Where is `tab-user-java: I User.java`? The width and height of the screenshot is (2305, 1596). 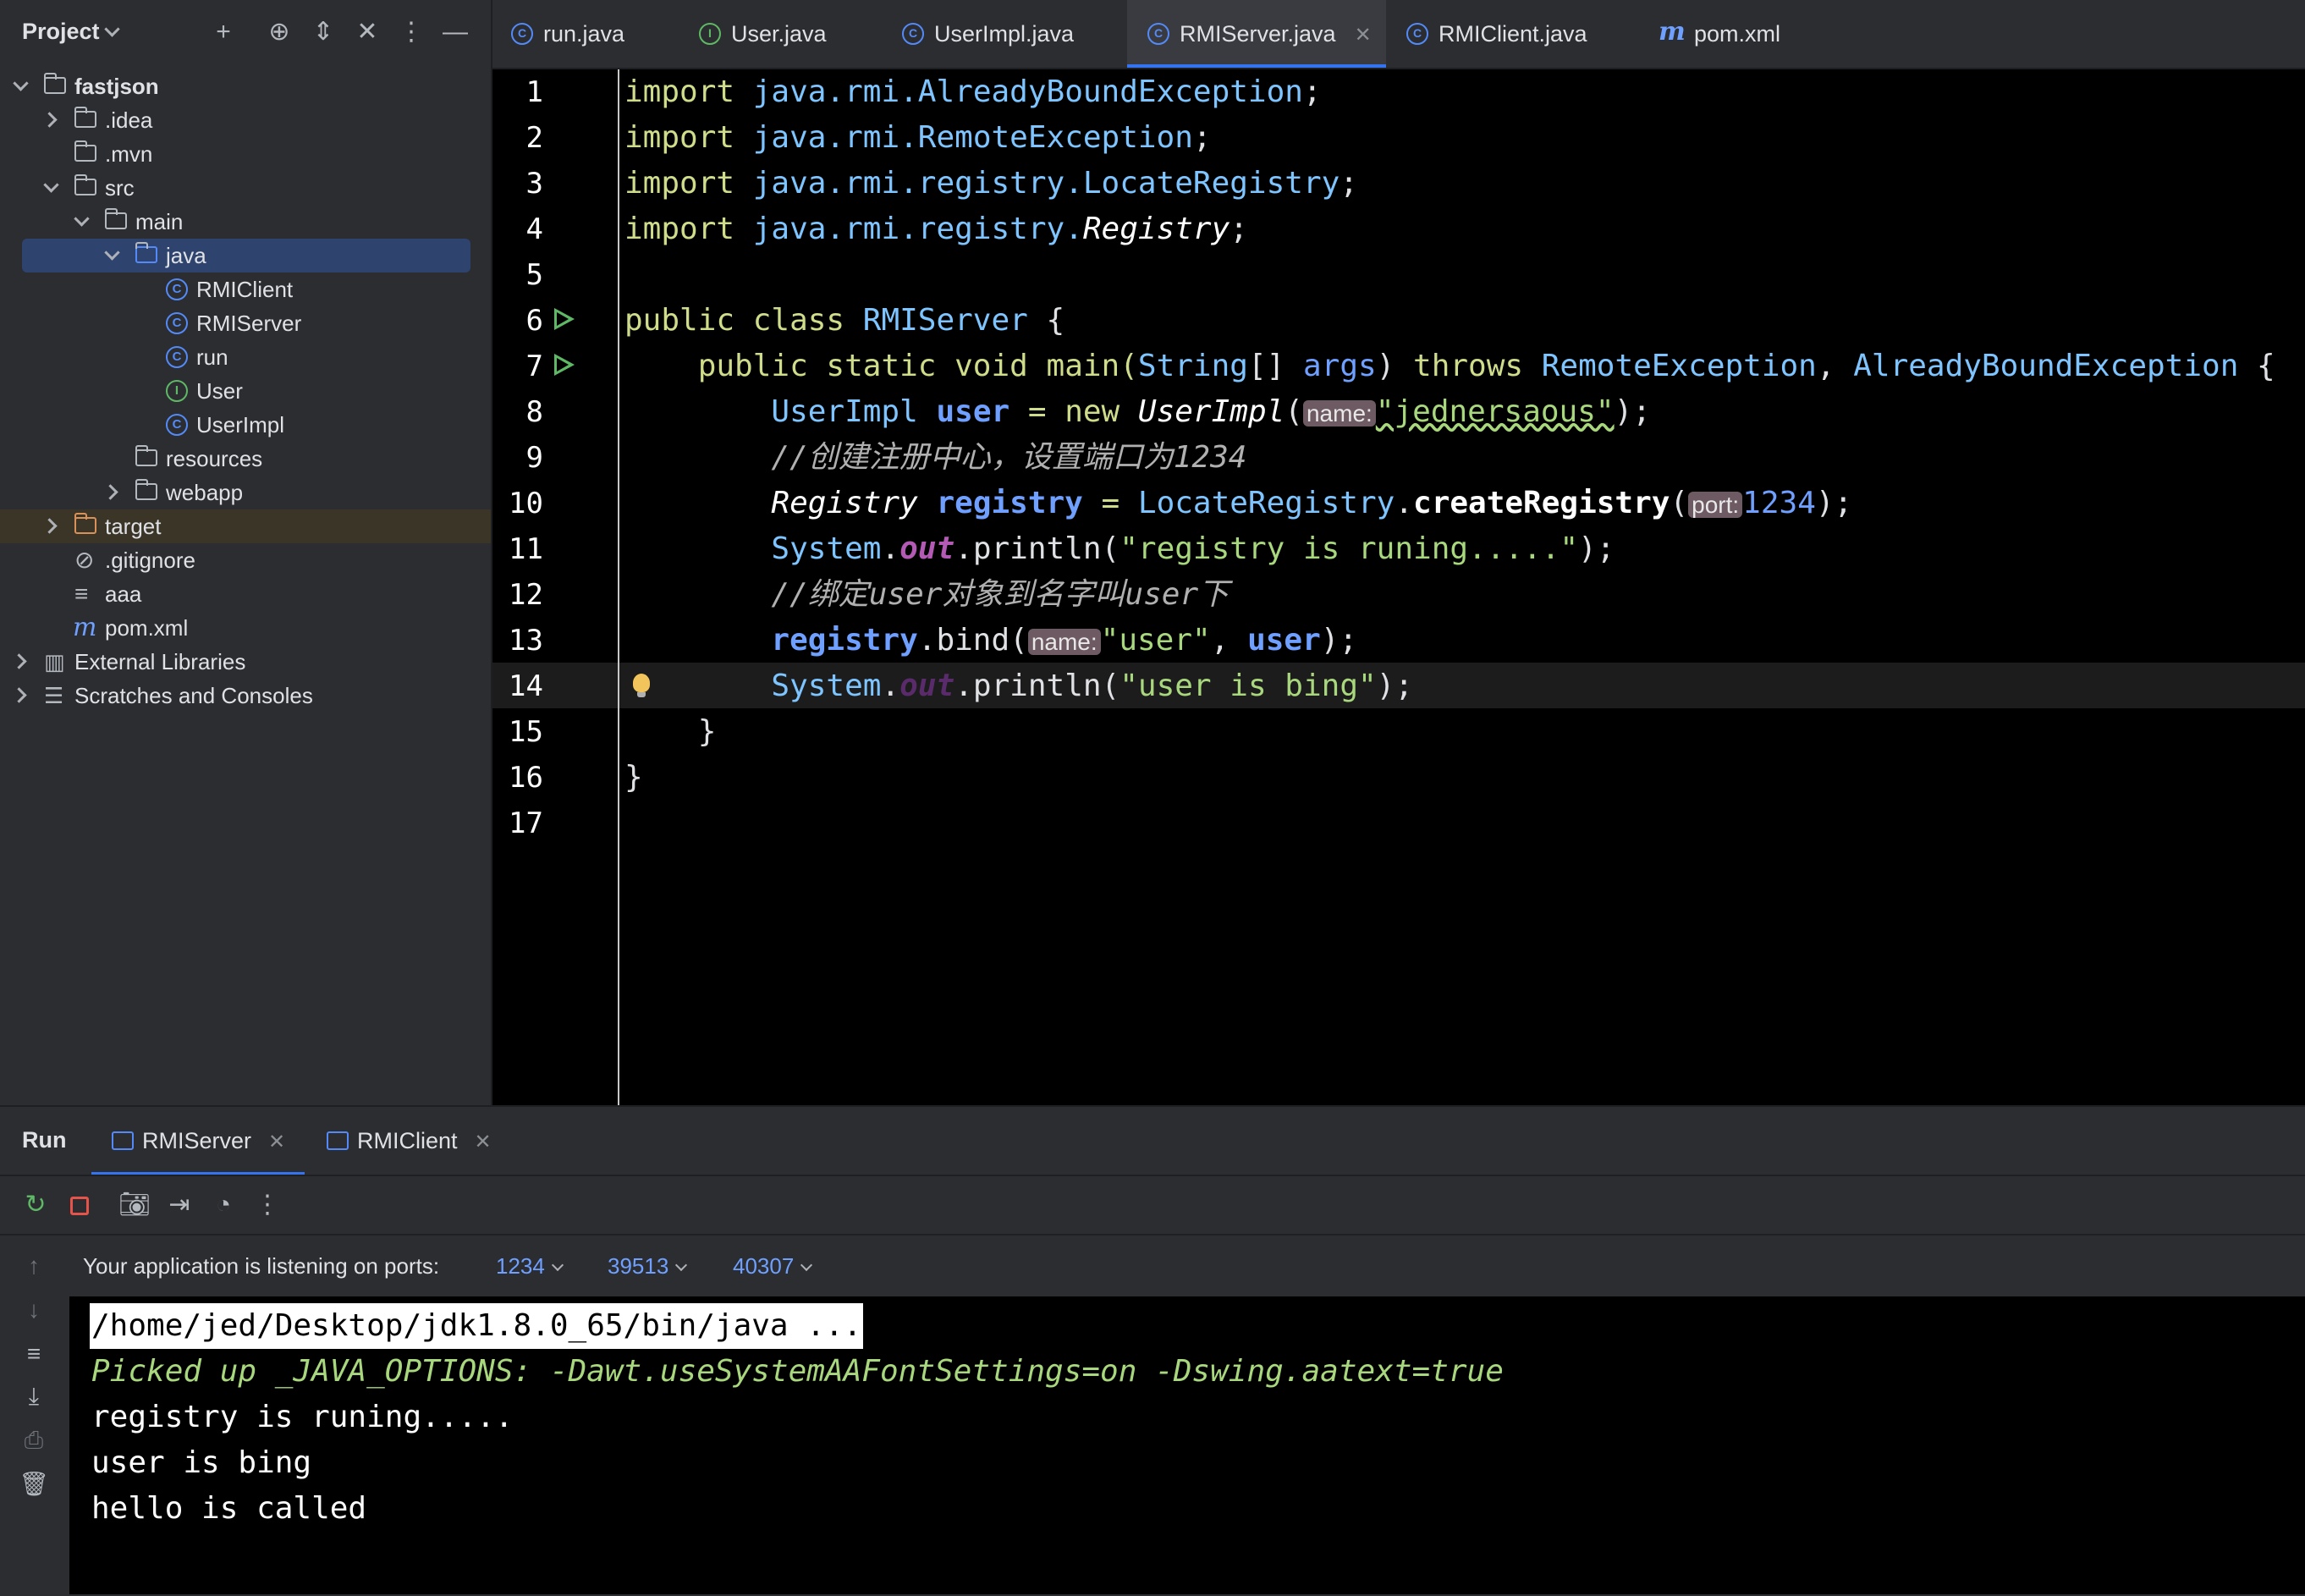 tab-user-java: I User.java is located at coordinates (763, 34).